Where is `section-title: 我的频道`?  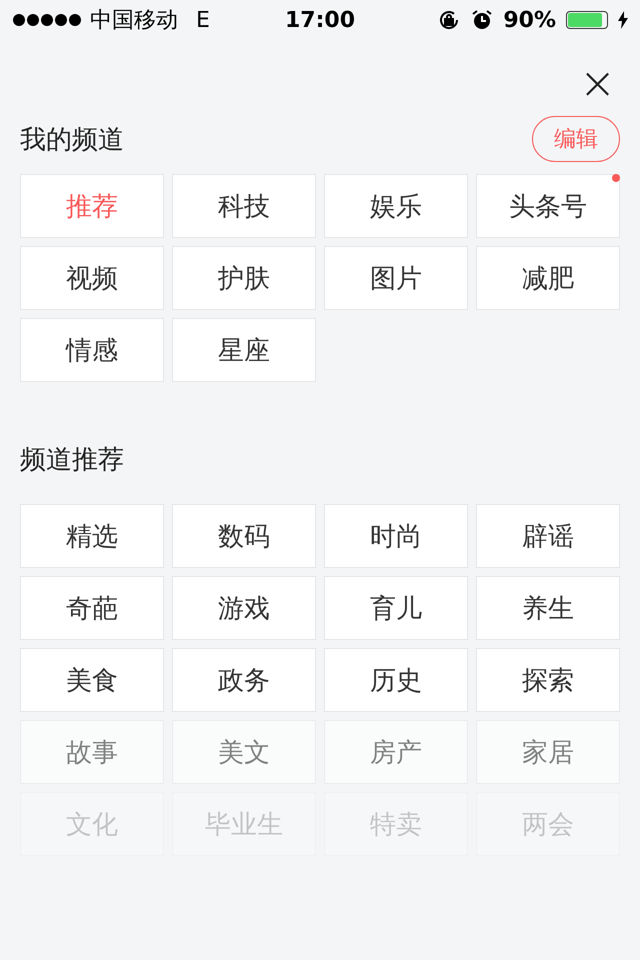
section-title: 我的频道 is located at coordinates (72, 140).